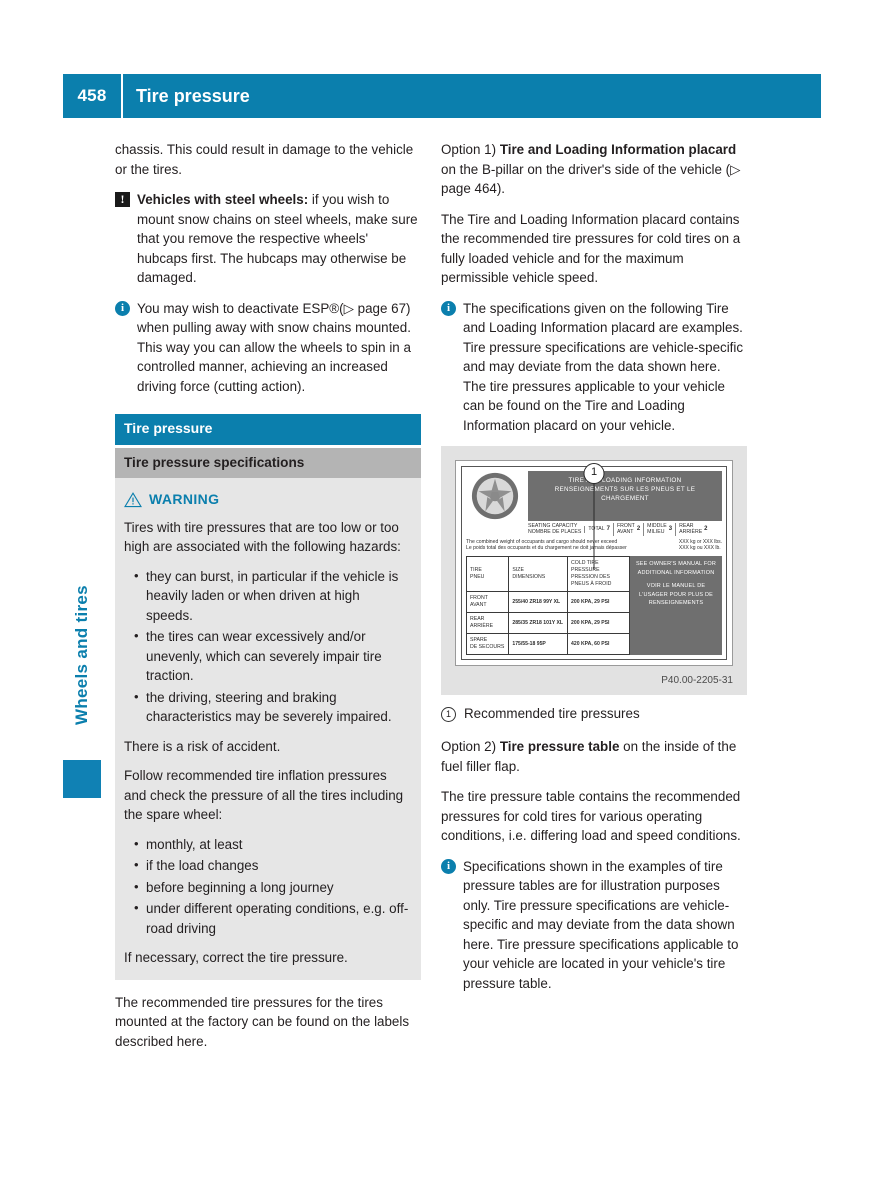 This screenshot has height=1200, width=884. What do you see at coordinates (591, 584) in the screenshot?
I see `header-pressure-l3: PNEUS À FROID` at bounding box center [591, 584].